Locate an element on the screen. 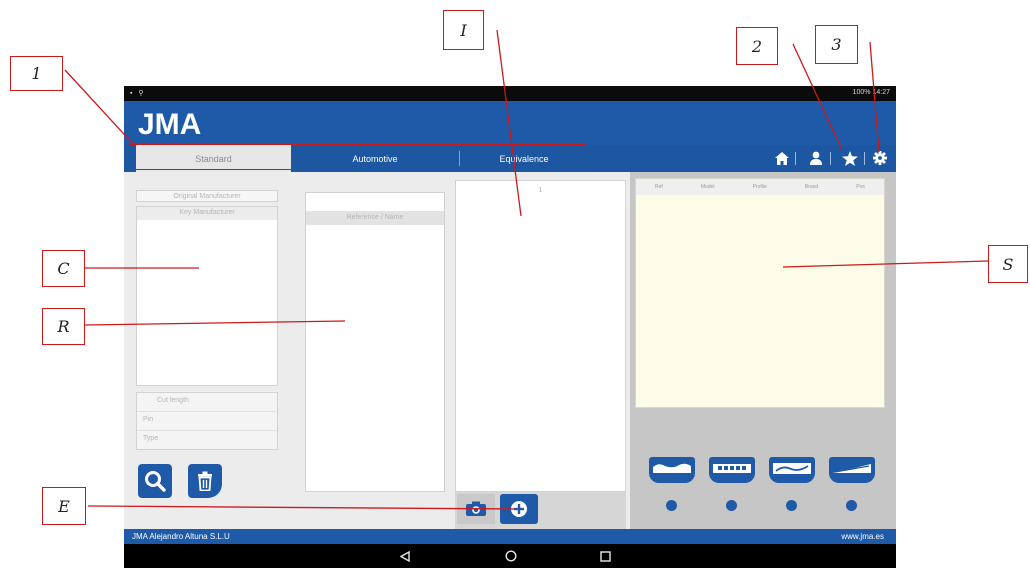 This screenshot has height=568, width=1030. cut-length-field: Cut length is located at coordinates (207, 400).